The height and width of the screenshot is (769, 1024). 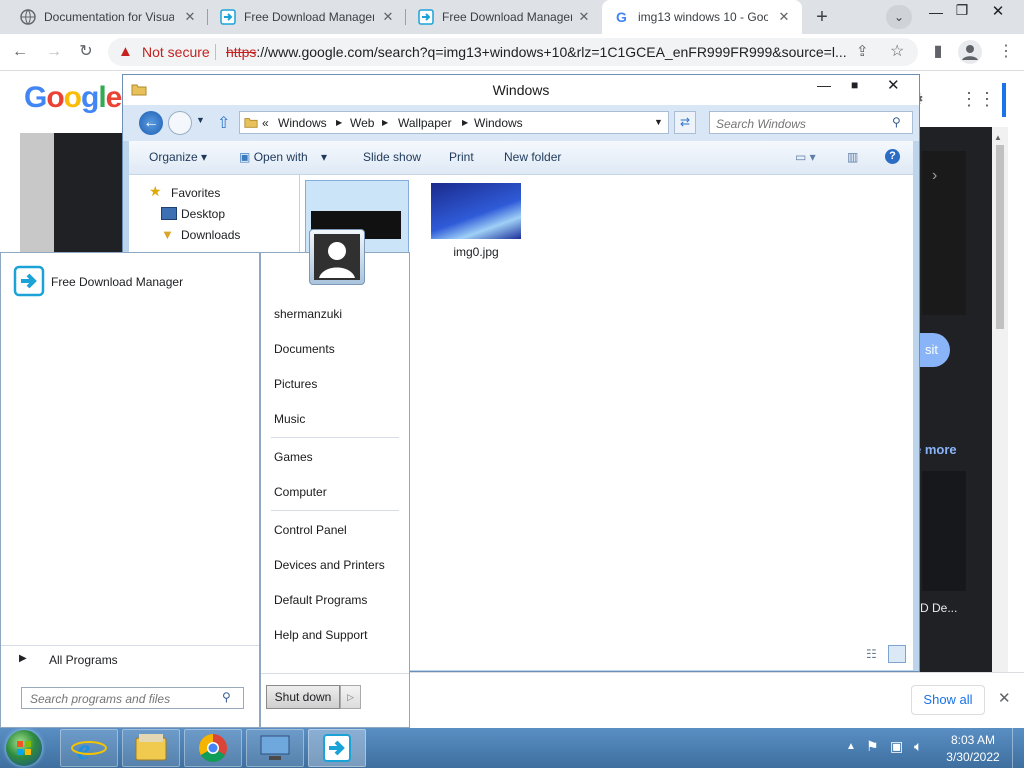 I want to click on start-item-music: Music, so click(x=289, y=419).